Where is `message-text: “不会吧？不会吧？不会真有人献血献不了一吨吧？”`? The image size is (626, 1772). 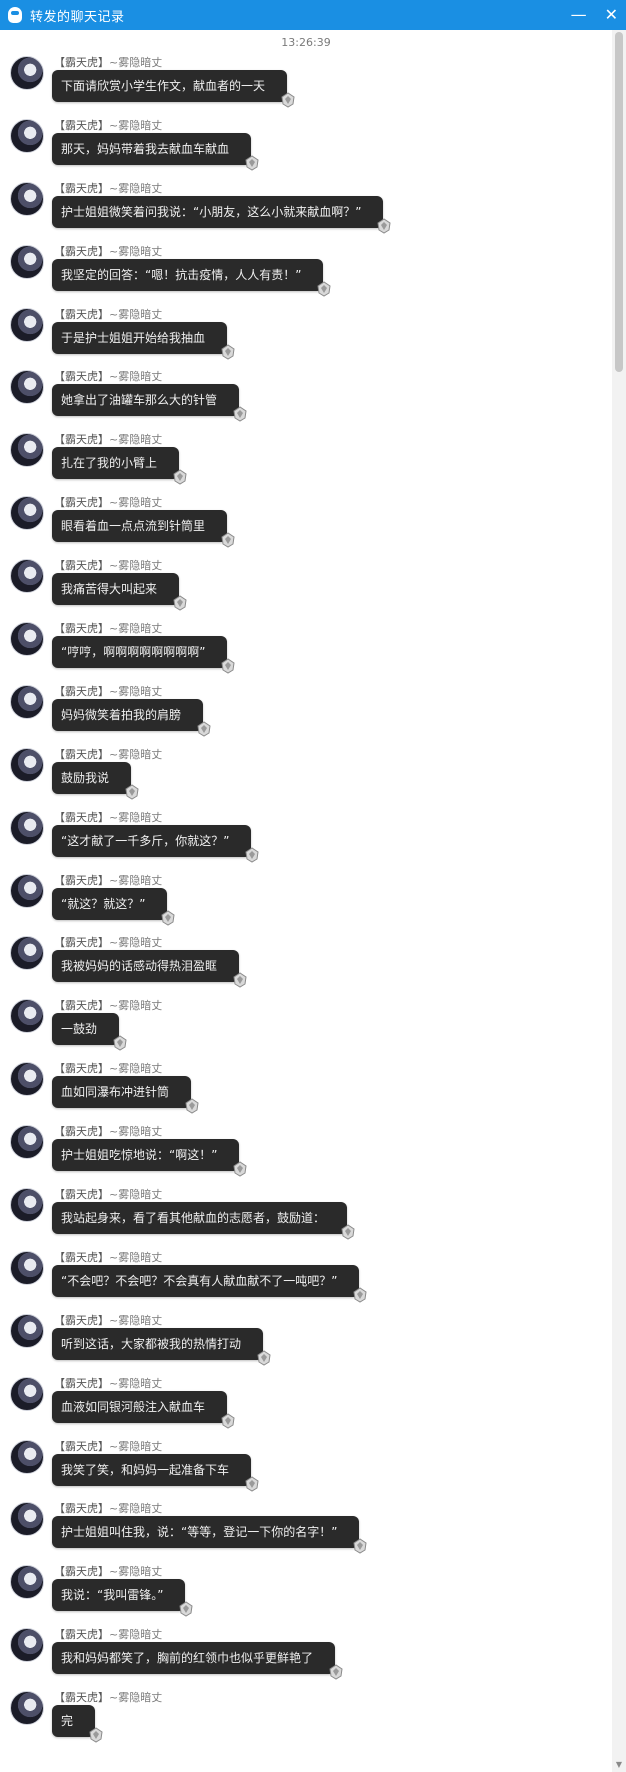 message-text: “不会吧？不会吧？不会真有人献血献不了一吨吧？” is located at coordinates (199, 1280).